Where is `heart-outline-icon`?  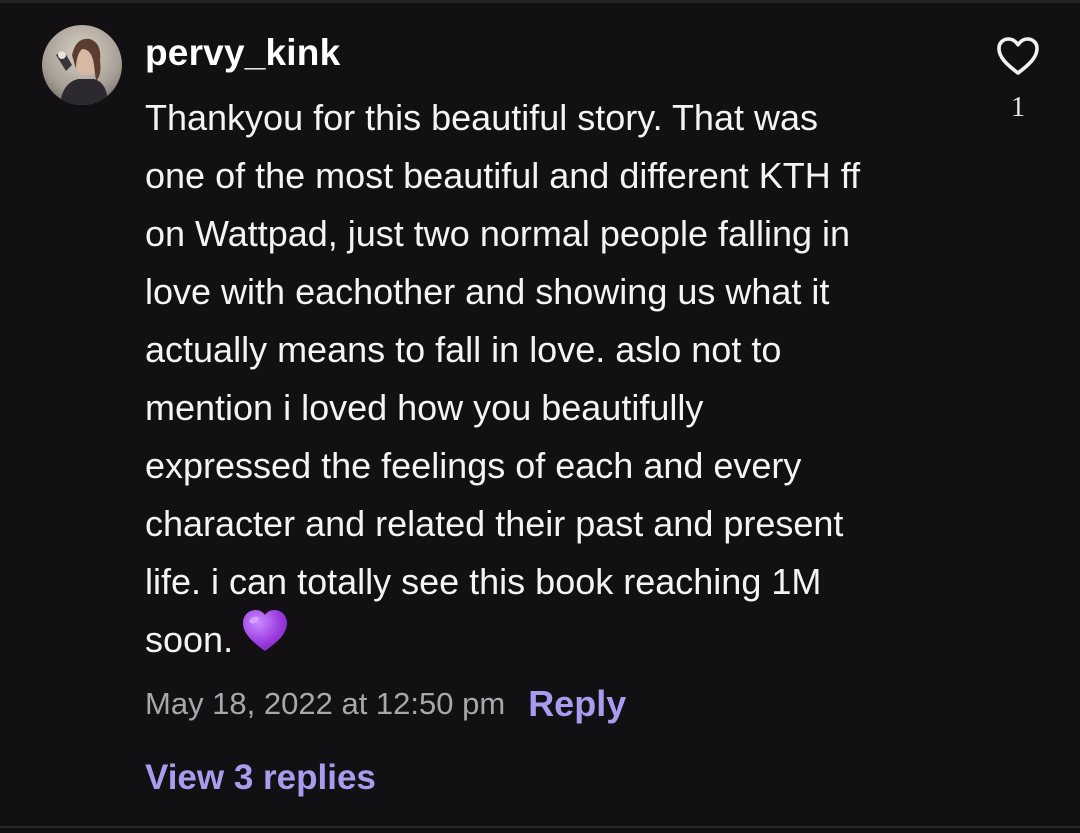
heart-outline-icon is located at coordinates (1018, 58).